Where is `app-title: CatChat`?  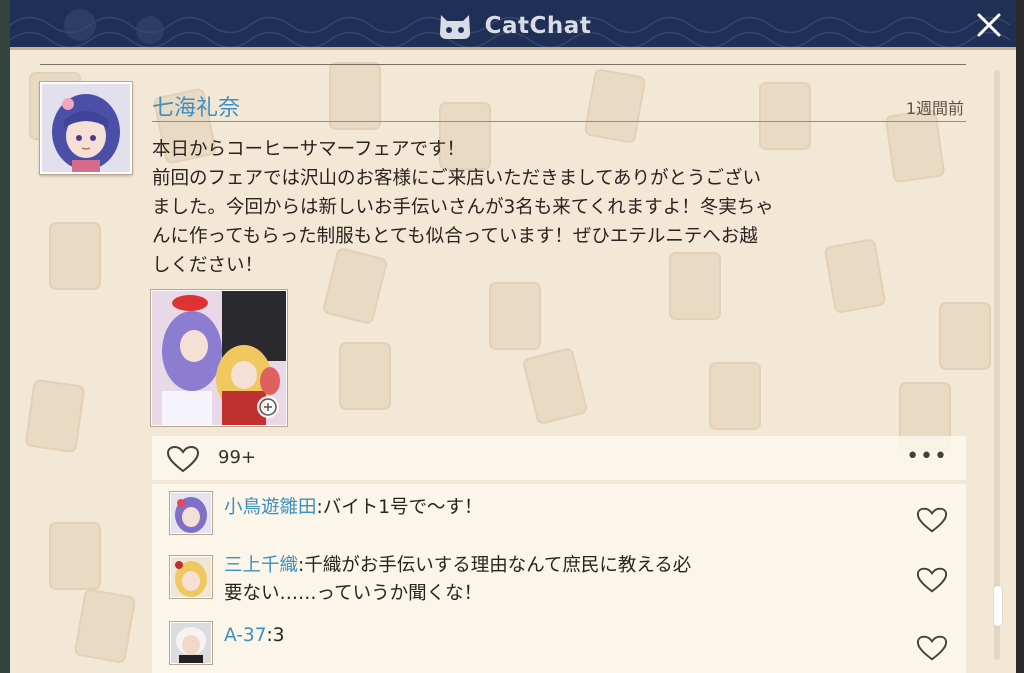
app-title: CatChat is located at coordinates (513, 26).